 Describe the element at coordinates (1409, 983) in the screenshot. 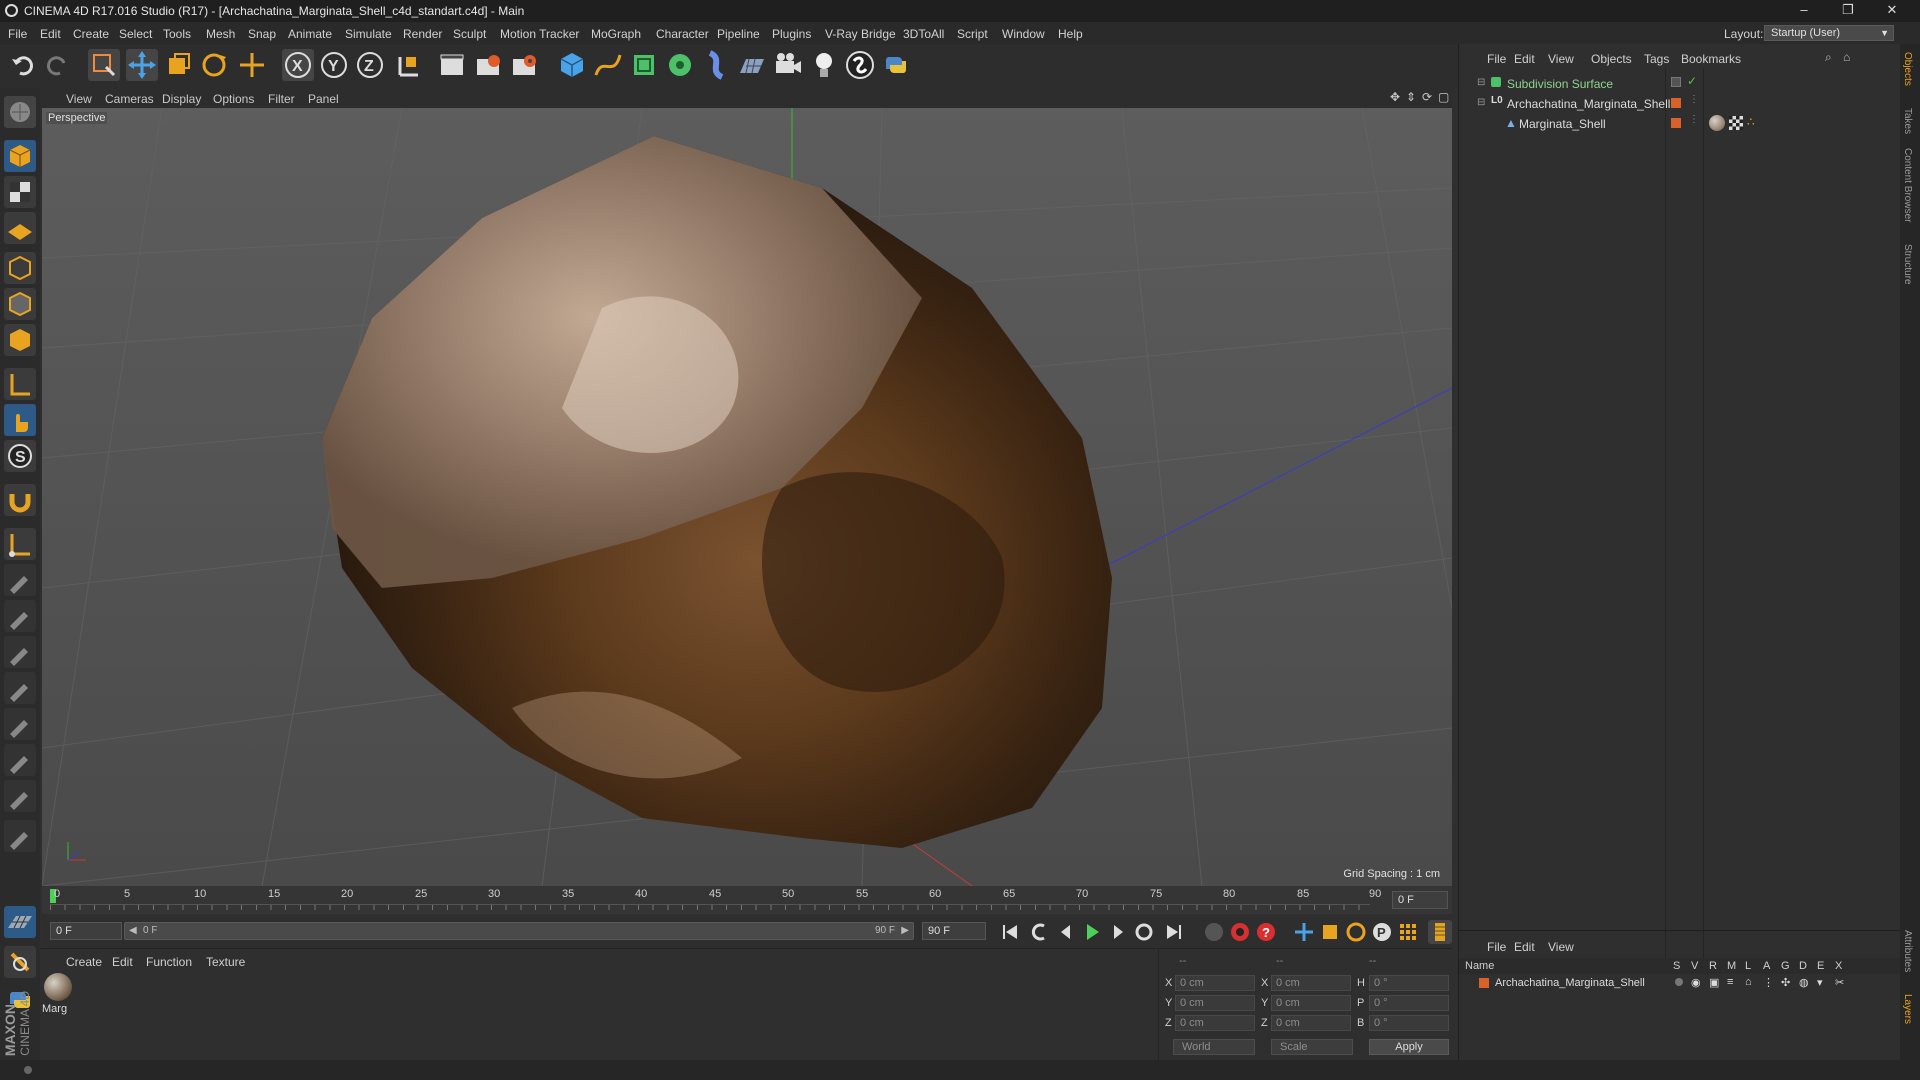

I see `rotation-h-field: 0 °` at that location.